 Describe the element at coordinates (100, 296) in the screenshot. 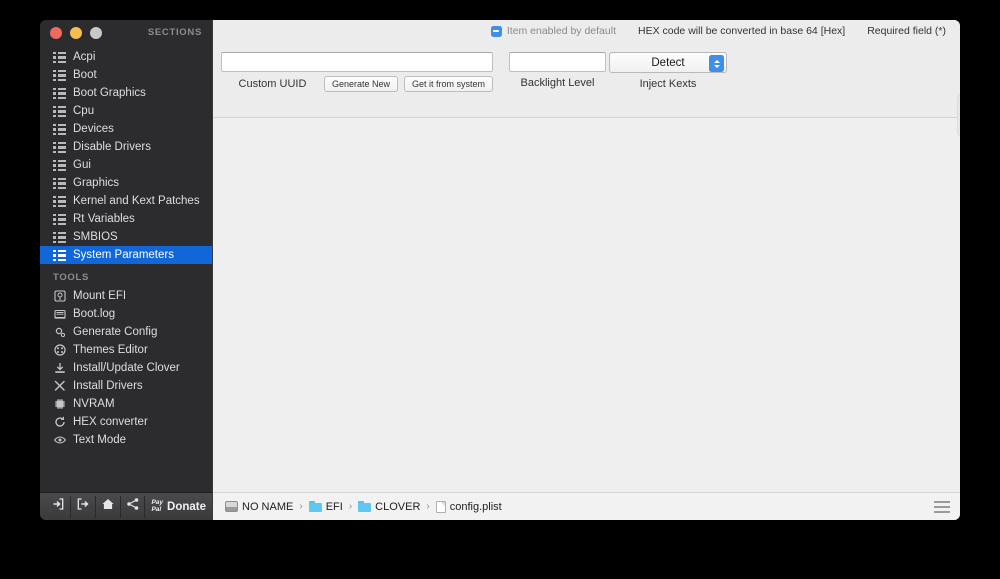

I see `sidebar-item-label: Mount EFI` at that location.